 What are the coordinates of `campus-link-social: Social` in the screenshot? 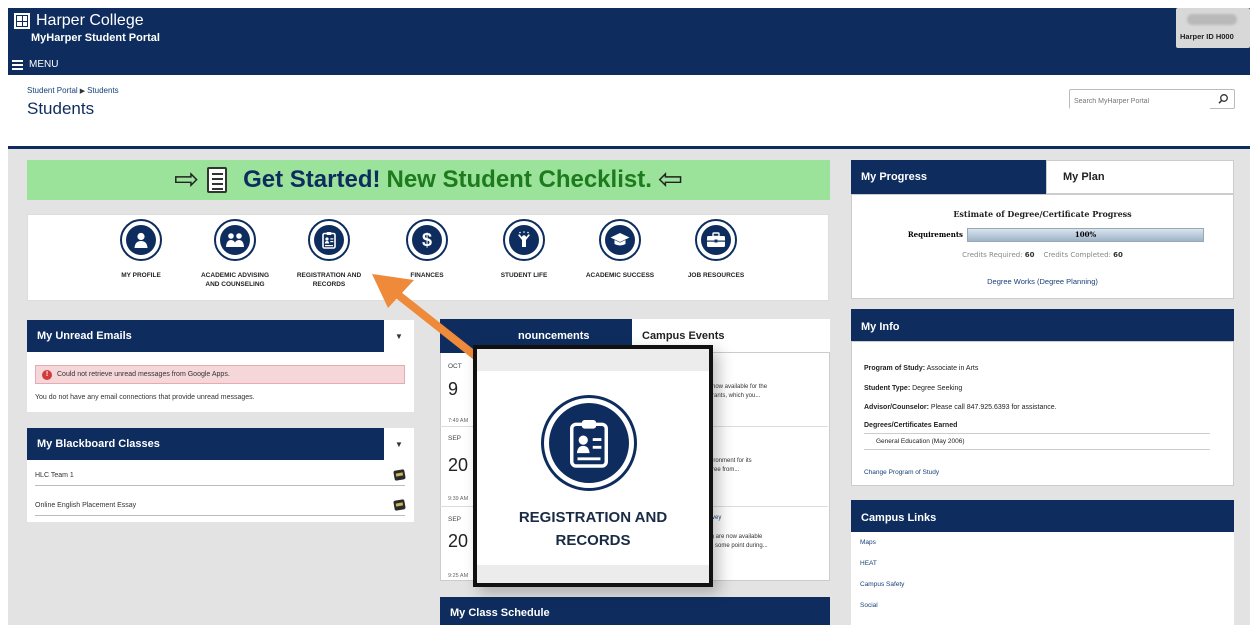 It's located at (869, 605).